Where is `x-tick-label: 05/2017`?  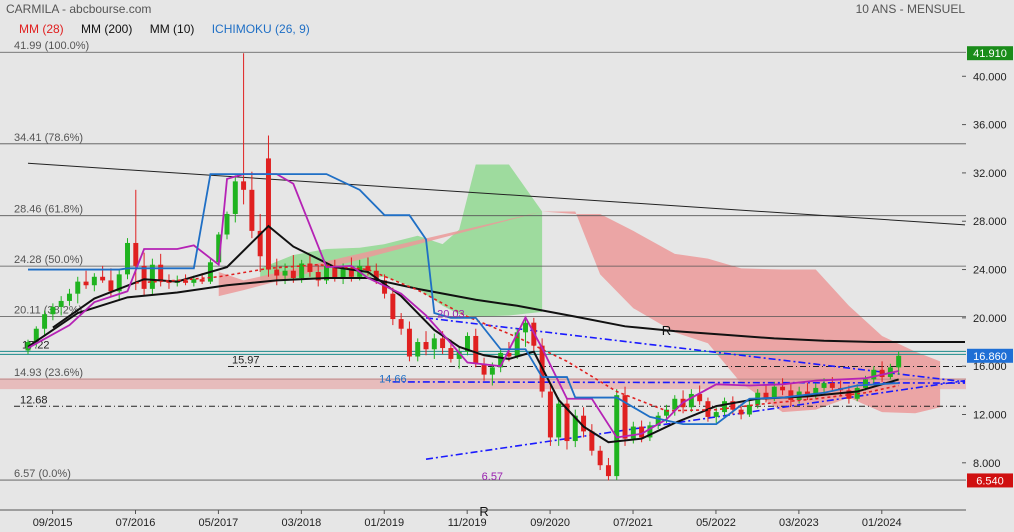
x-tick-label: 05/2017 is located at coordinates (219, 523).